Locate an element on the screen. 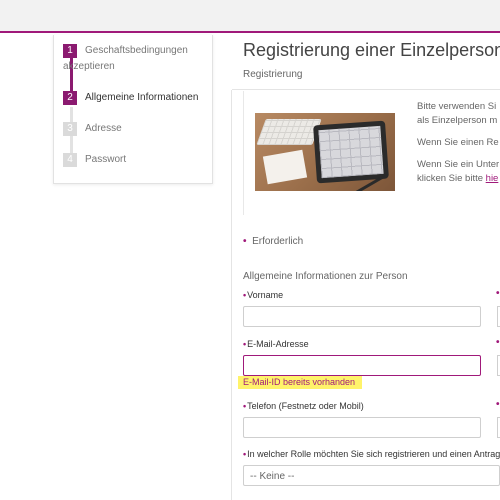 Image resolution: width=500 pixels, height=500 pixels. desk-tablet-image is located at coordinates (325, 152).